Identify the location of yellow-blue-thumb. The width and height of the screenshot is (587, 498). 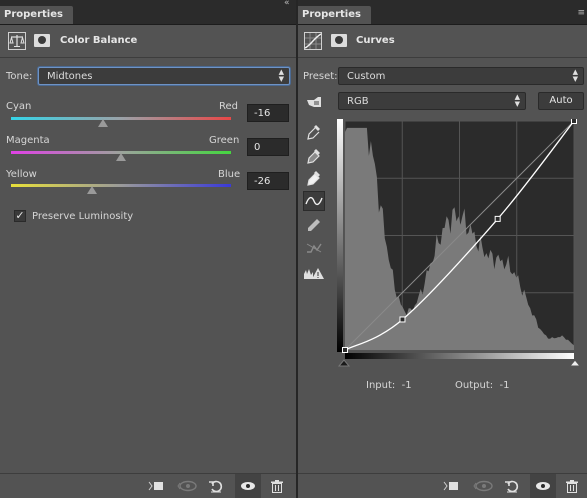
(92, 190).